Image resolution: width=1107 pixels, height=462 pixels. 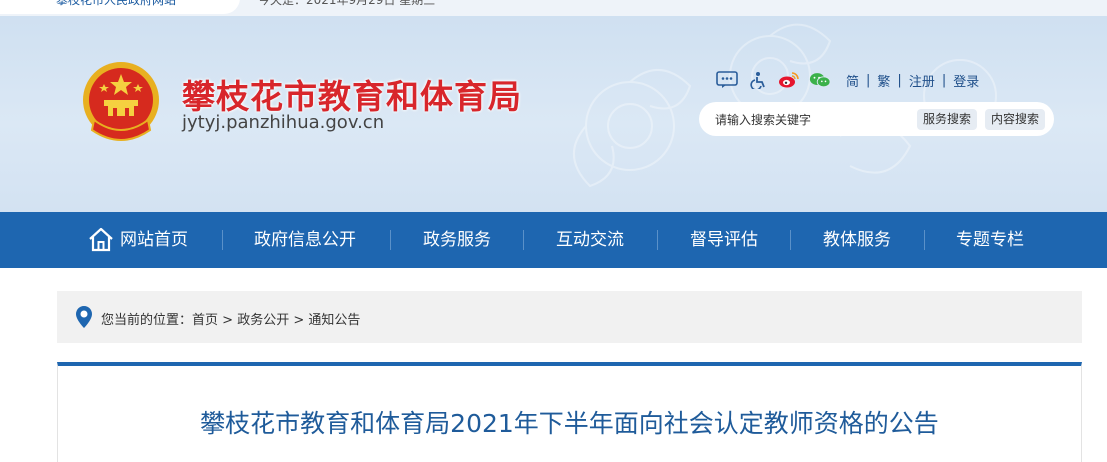 What do you see at coordinates (883, 80) in the screenshot?
I see `traditional-chinese-link: 繁` at bounding box center [883, 80].